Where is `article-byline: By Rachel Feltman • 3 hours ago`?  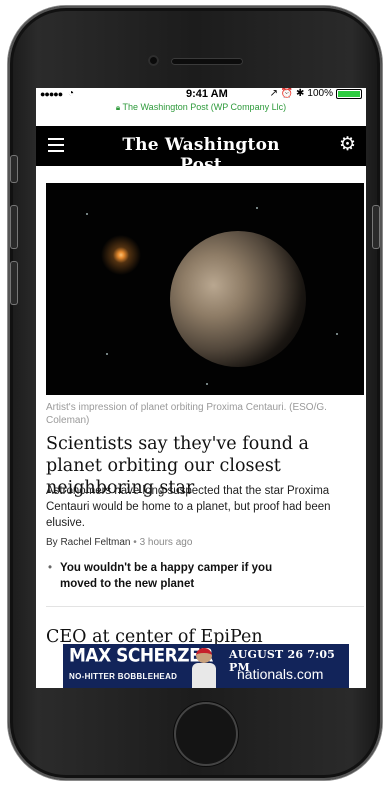 article-byline: By Rachel Feltman • 3 hours ago is located at coordinates (205, 542).